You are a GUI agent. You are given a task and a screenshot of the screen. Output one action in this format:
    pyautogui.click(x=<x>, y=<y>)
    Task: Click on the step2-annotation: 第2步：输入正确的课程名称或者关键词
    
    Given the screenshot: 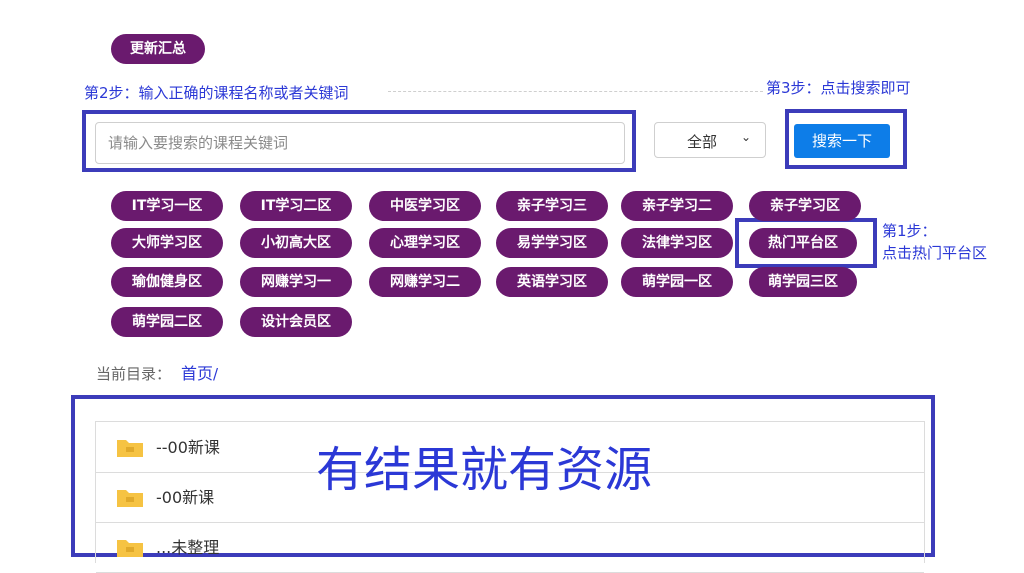 What is the action you would take?
    pyautogui.click(x=216, y=93)
    